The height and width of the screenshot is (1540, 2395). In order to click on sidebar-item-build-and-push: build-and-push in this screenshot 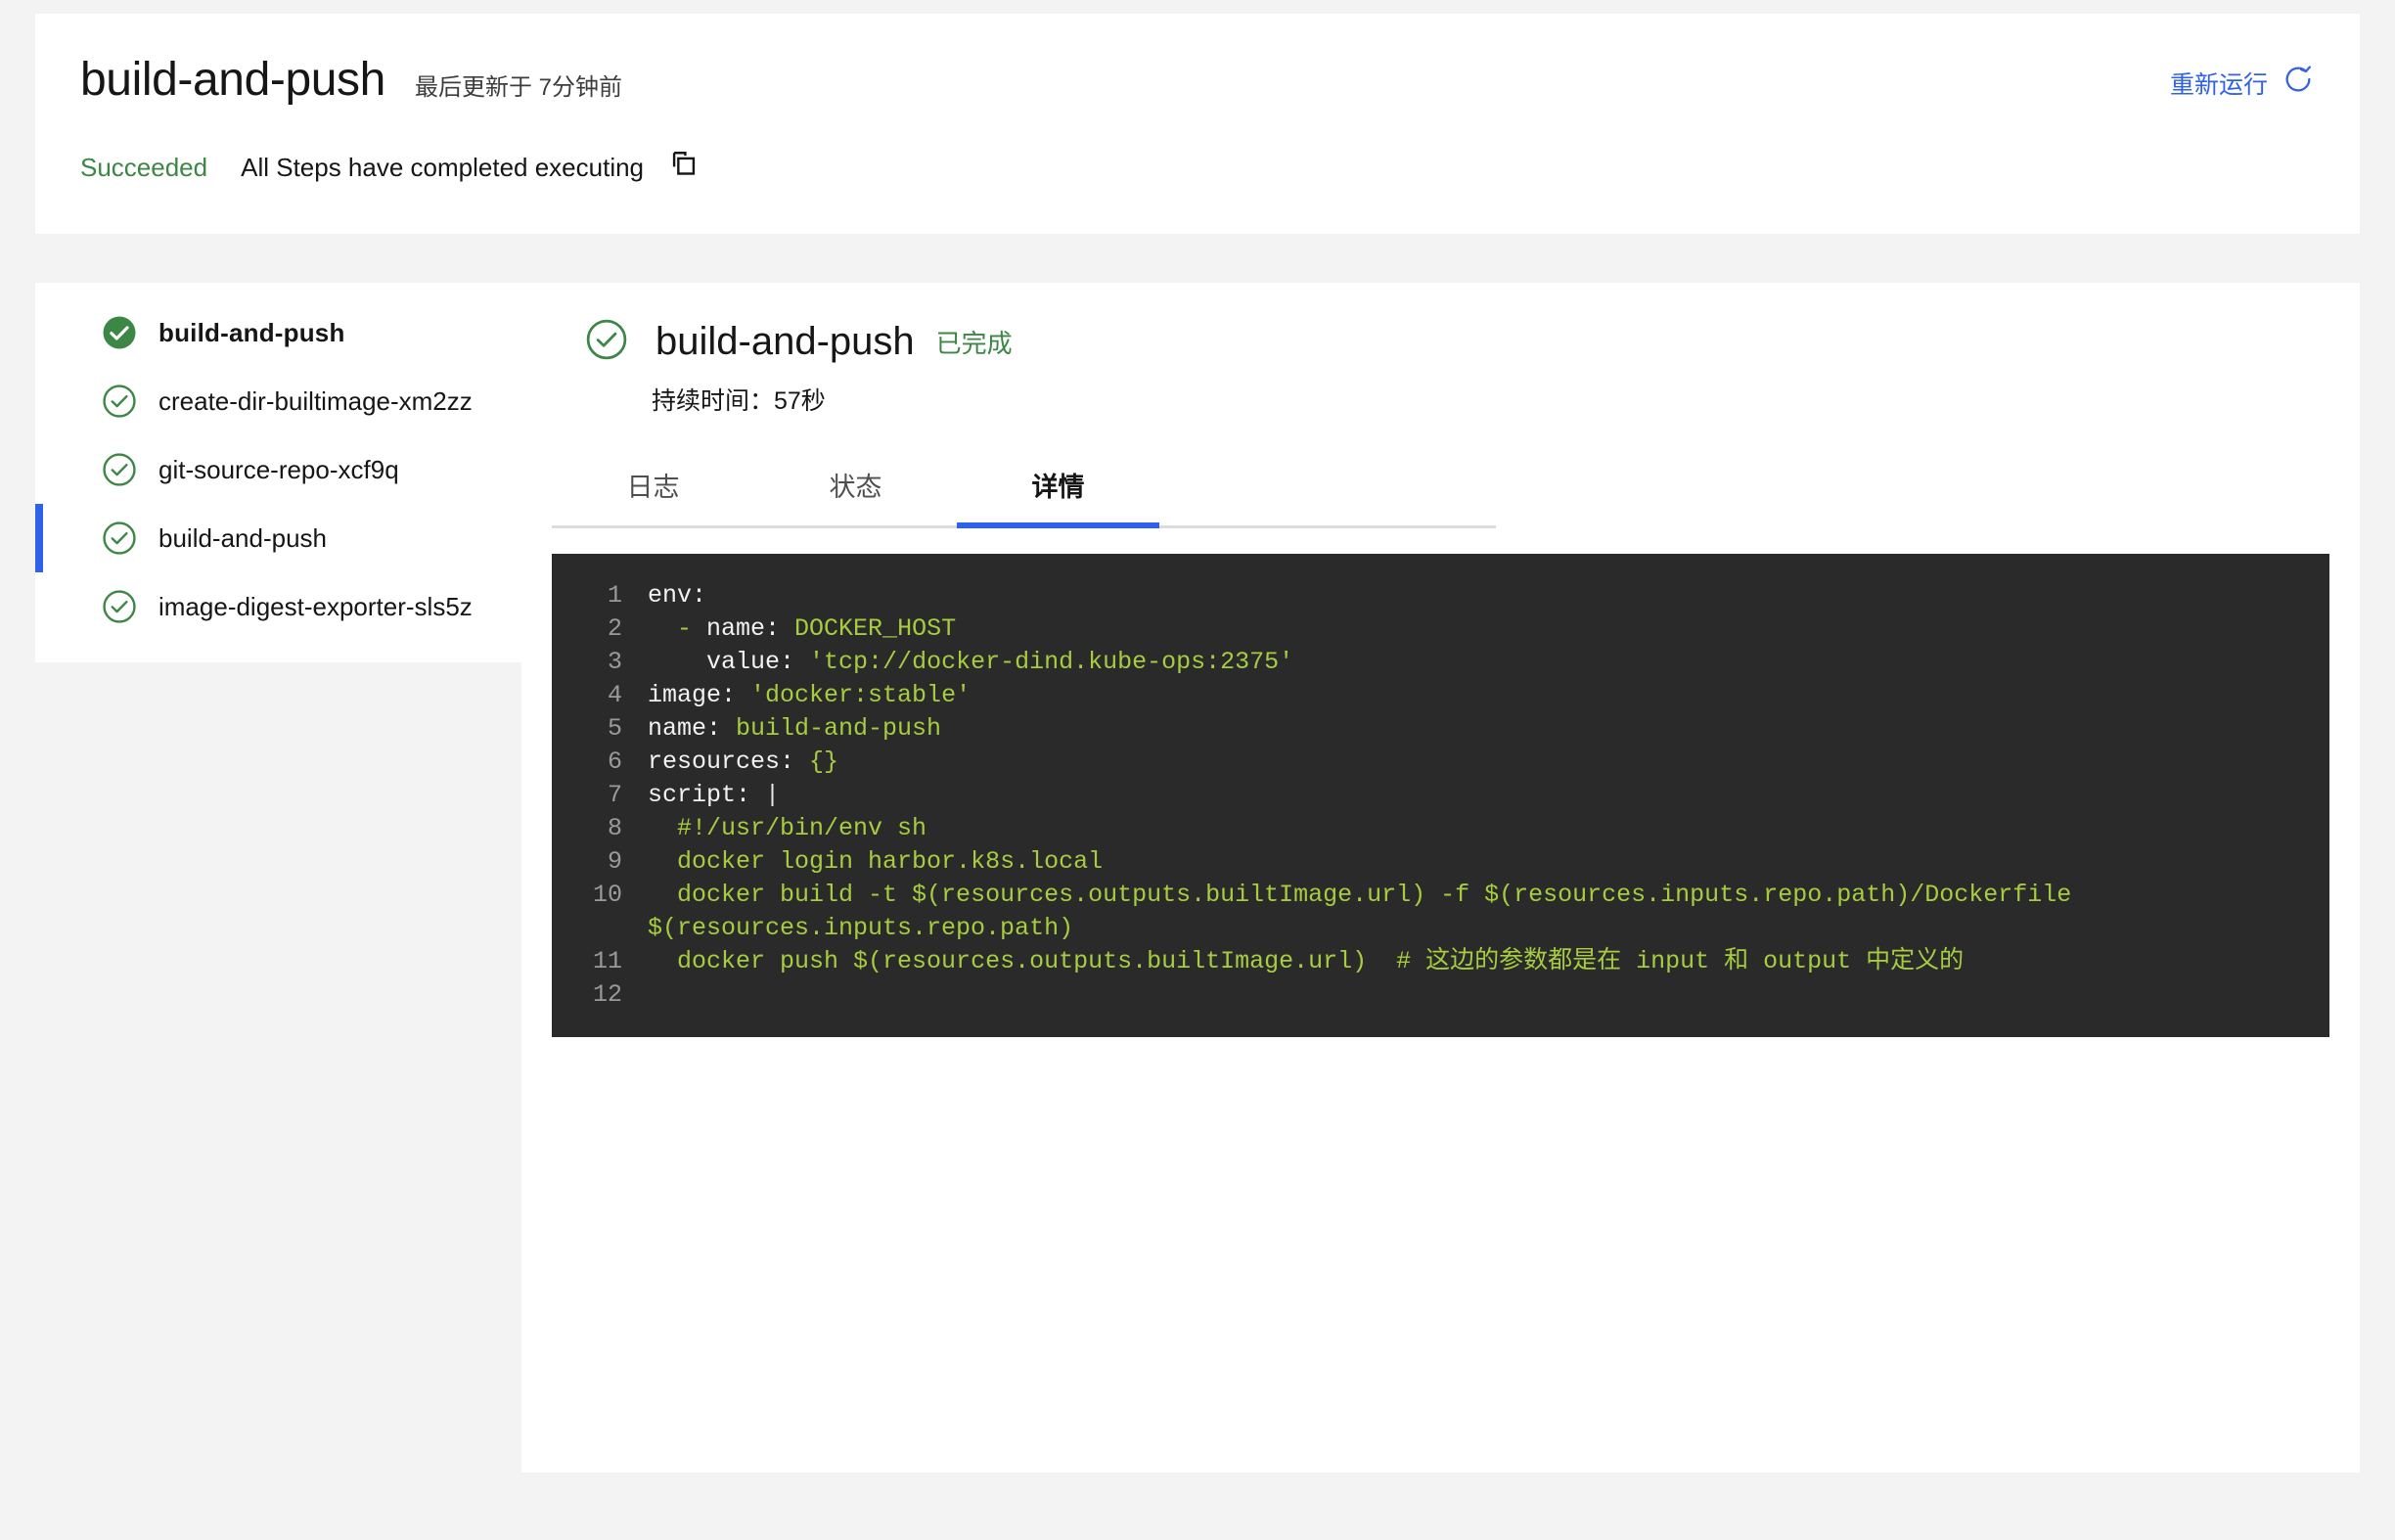, I will do `click(278, 538)`.